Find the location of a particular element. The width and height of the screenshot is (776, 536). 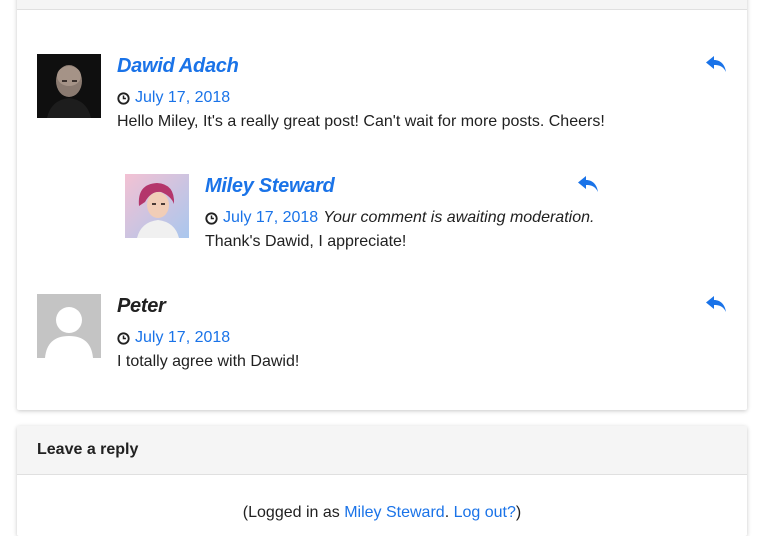

leave-reply-title: Leave a reply is located at coordinates (88, 449).